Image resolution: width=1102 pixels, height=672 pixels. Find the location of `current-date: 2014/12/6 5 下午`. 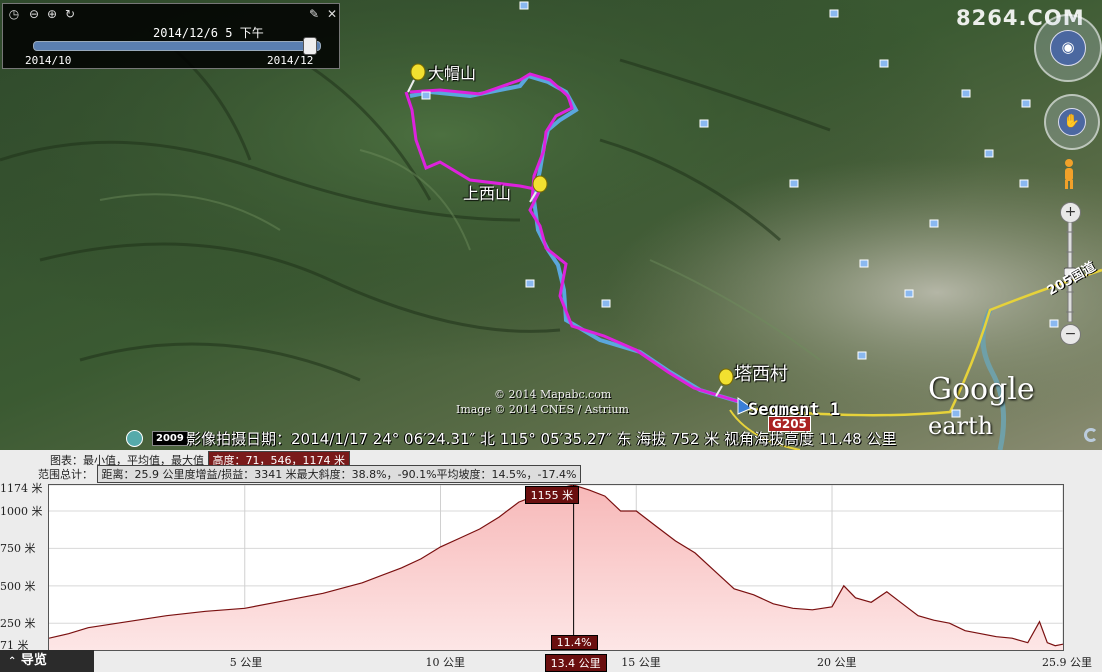

current-date: 2014/12/6 5 下午 is located at coordinates (208, 33).